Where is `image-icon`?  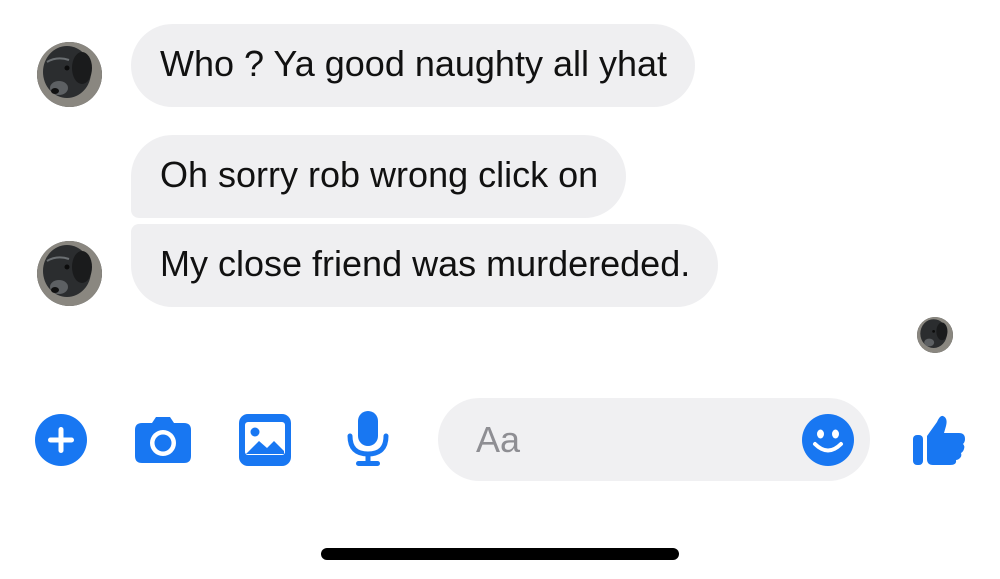
image-icon is located at coordinates (265, 440).